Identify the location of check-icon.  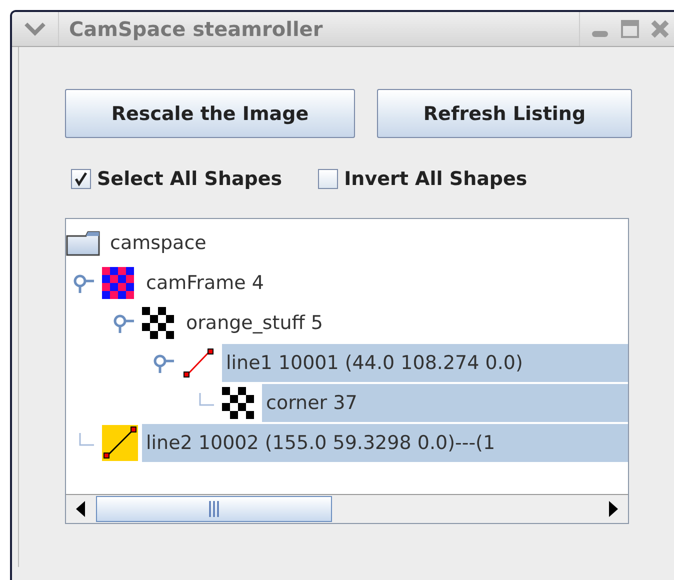
(81, 179).